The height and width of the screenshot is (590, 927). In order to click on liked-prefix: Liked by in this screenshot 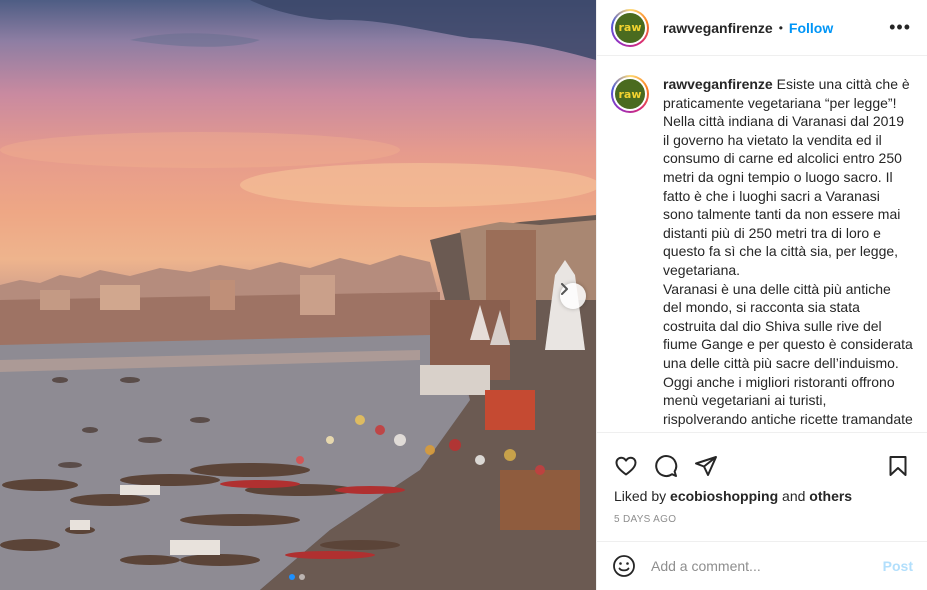, I will do `click(642, 496)`.